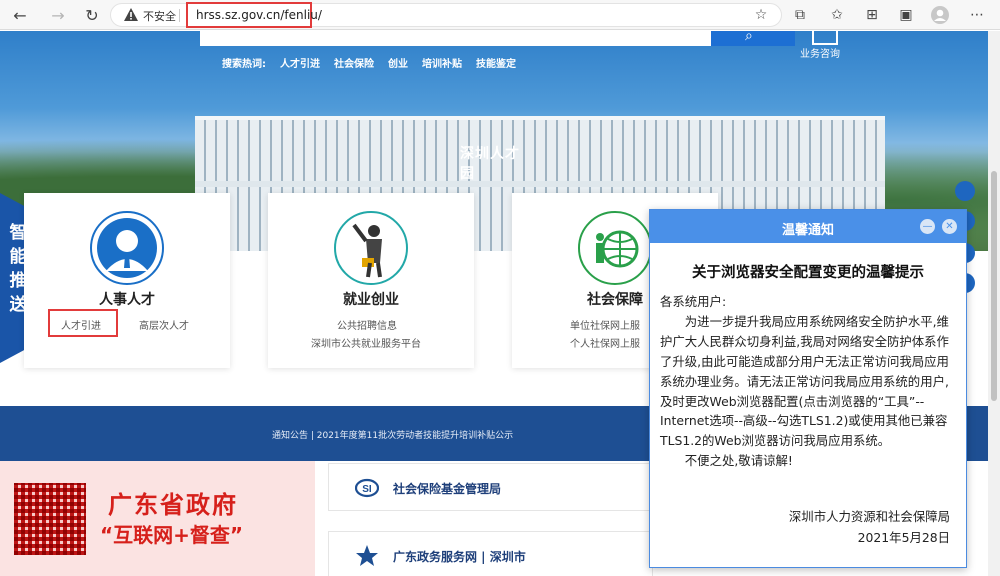 The width and height of the screenshot is (1000, 576). Describe the element at coordinates (300, 63) in the screenshot. I see `hot-word-link: 人才引进` at that location.